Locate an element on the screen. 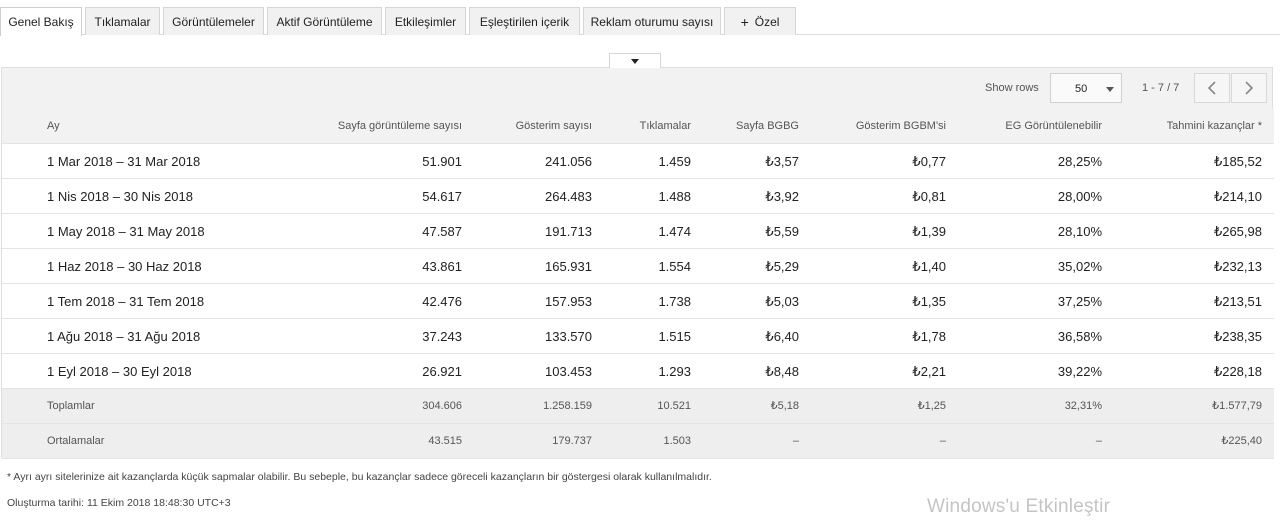 Image resolution: width=1280 pixels, height=520 pixels. show-rows-label: Show rows is located at coordinates (1012, 88).